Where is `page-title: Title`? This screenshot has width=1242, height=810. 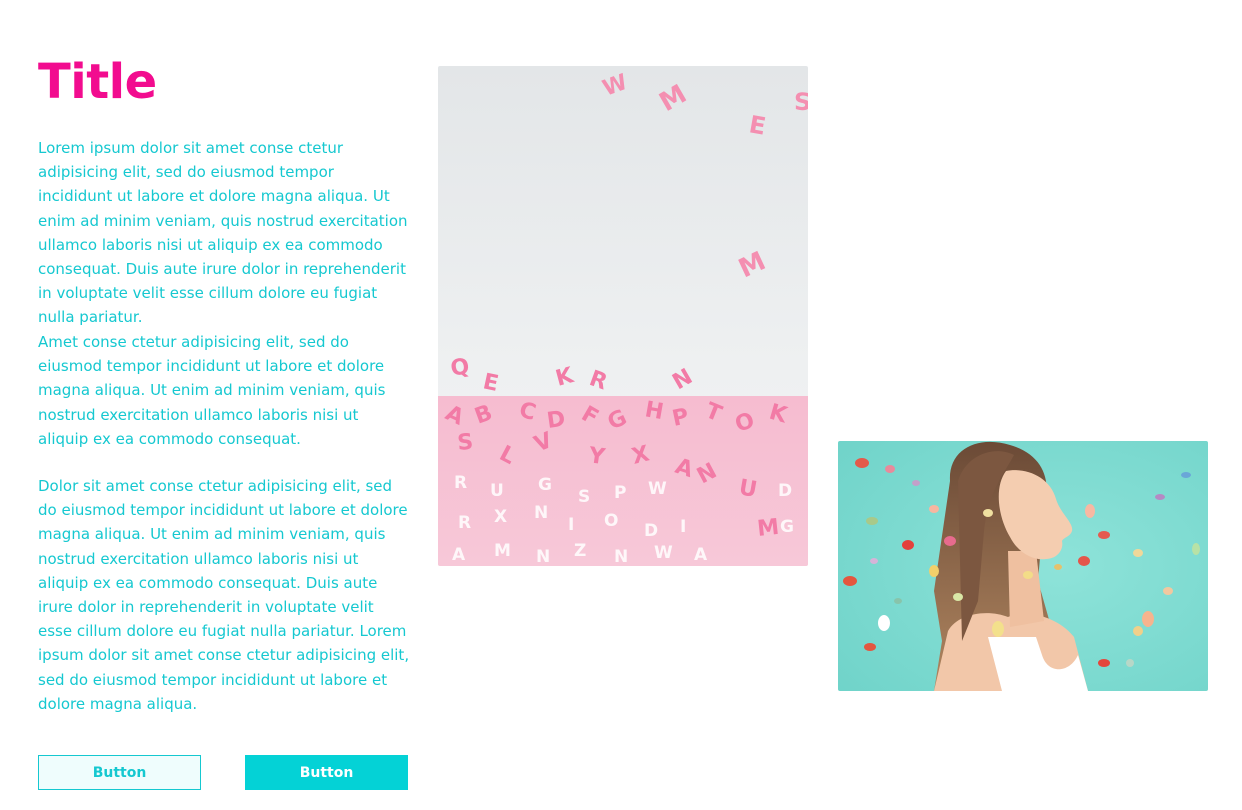 page-title: Title is located at coordinates (97, 82).